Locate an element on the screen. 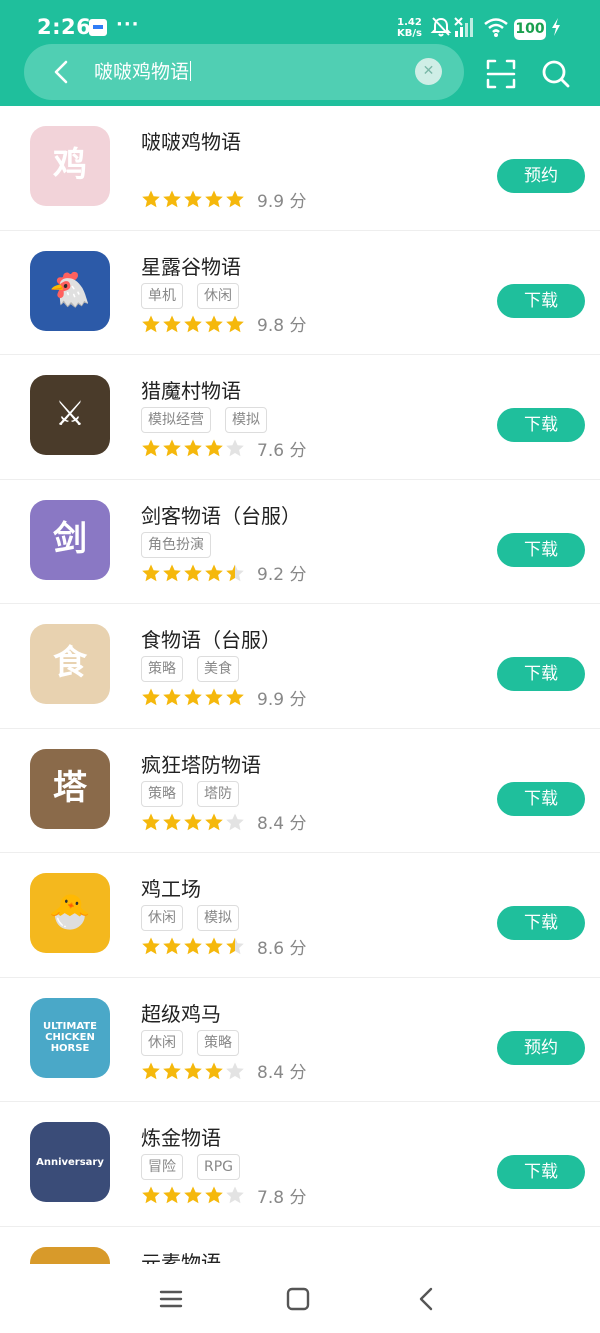 The width and height of the screenshot is (600, 1333). menu-icon is located at coordinates (171, 1299).